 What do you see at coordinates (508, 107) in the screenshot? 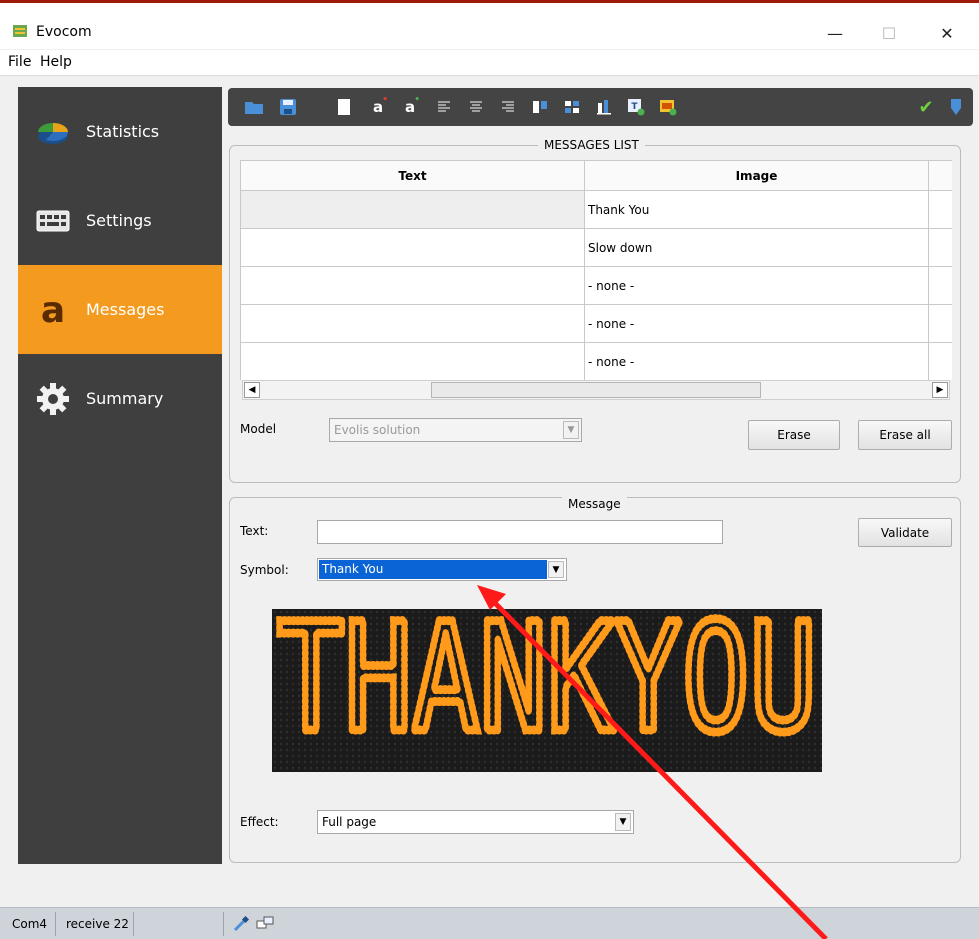
I see `align-right-icon` at bounding box center [508, 107].